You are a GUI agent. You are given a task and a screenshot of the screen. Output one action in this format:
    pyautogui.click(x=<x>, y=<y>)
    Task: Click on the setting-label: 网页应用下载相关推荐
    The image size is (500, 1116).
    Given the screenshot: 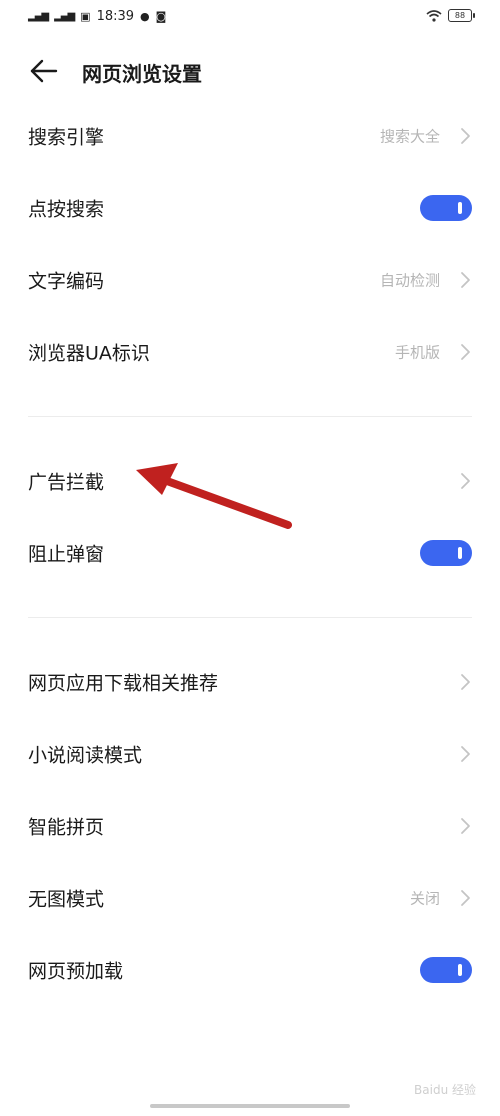 What is the action you would take?
    pyautogui.click(x=123, y=683)
    